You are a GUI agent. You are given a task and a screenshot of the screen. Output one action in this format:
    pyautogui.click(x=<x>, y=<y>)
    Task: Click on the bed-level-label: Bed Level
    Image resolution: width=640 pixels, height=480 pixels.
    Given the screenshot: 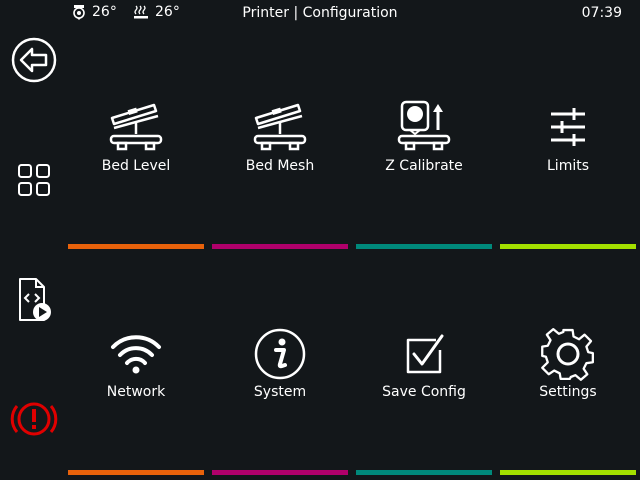 What is the action you would take?
    pyautogui.click(x=136, y=166)
    